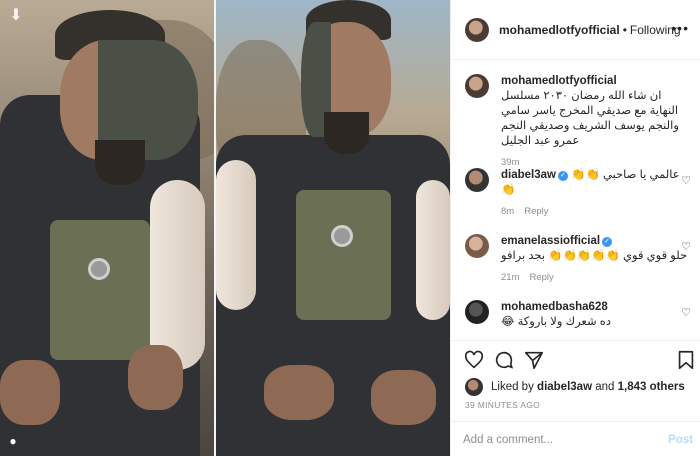 The height and width of the screenshot is (456, 700). What do you see at coordinates (680, 440) in the screenshot?
I see `post-button: Post` at bounding box center [680, 440].